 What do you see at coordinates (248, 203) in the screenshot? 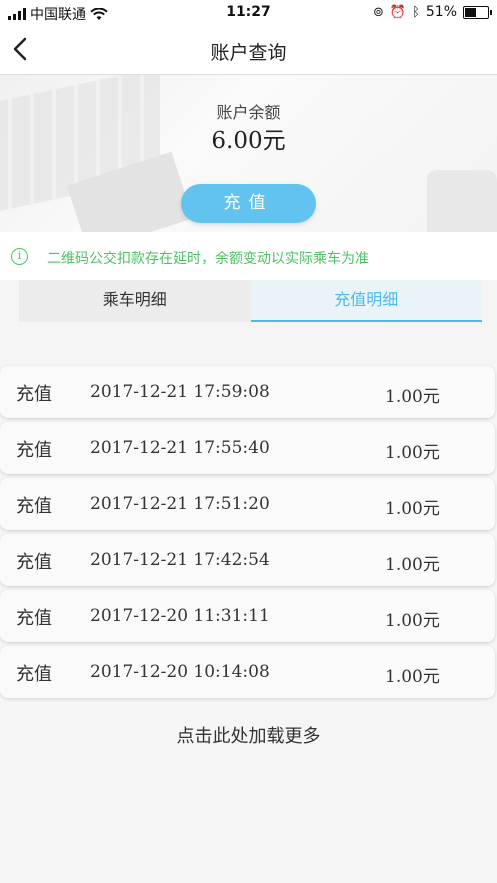
I see `recharge-button: 充值` at bounding box center [248, 203].